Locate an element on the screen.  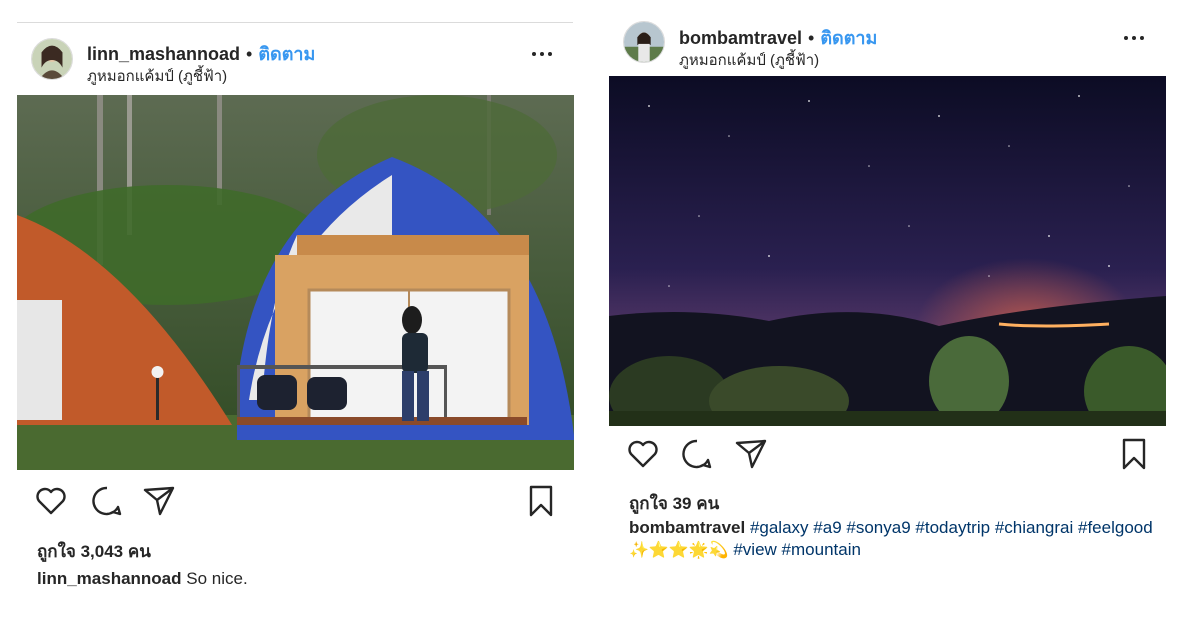
hashtag: #mountain is located at coordinates (821, 549).